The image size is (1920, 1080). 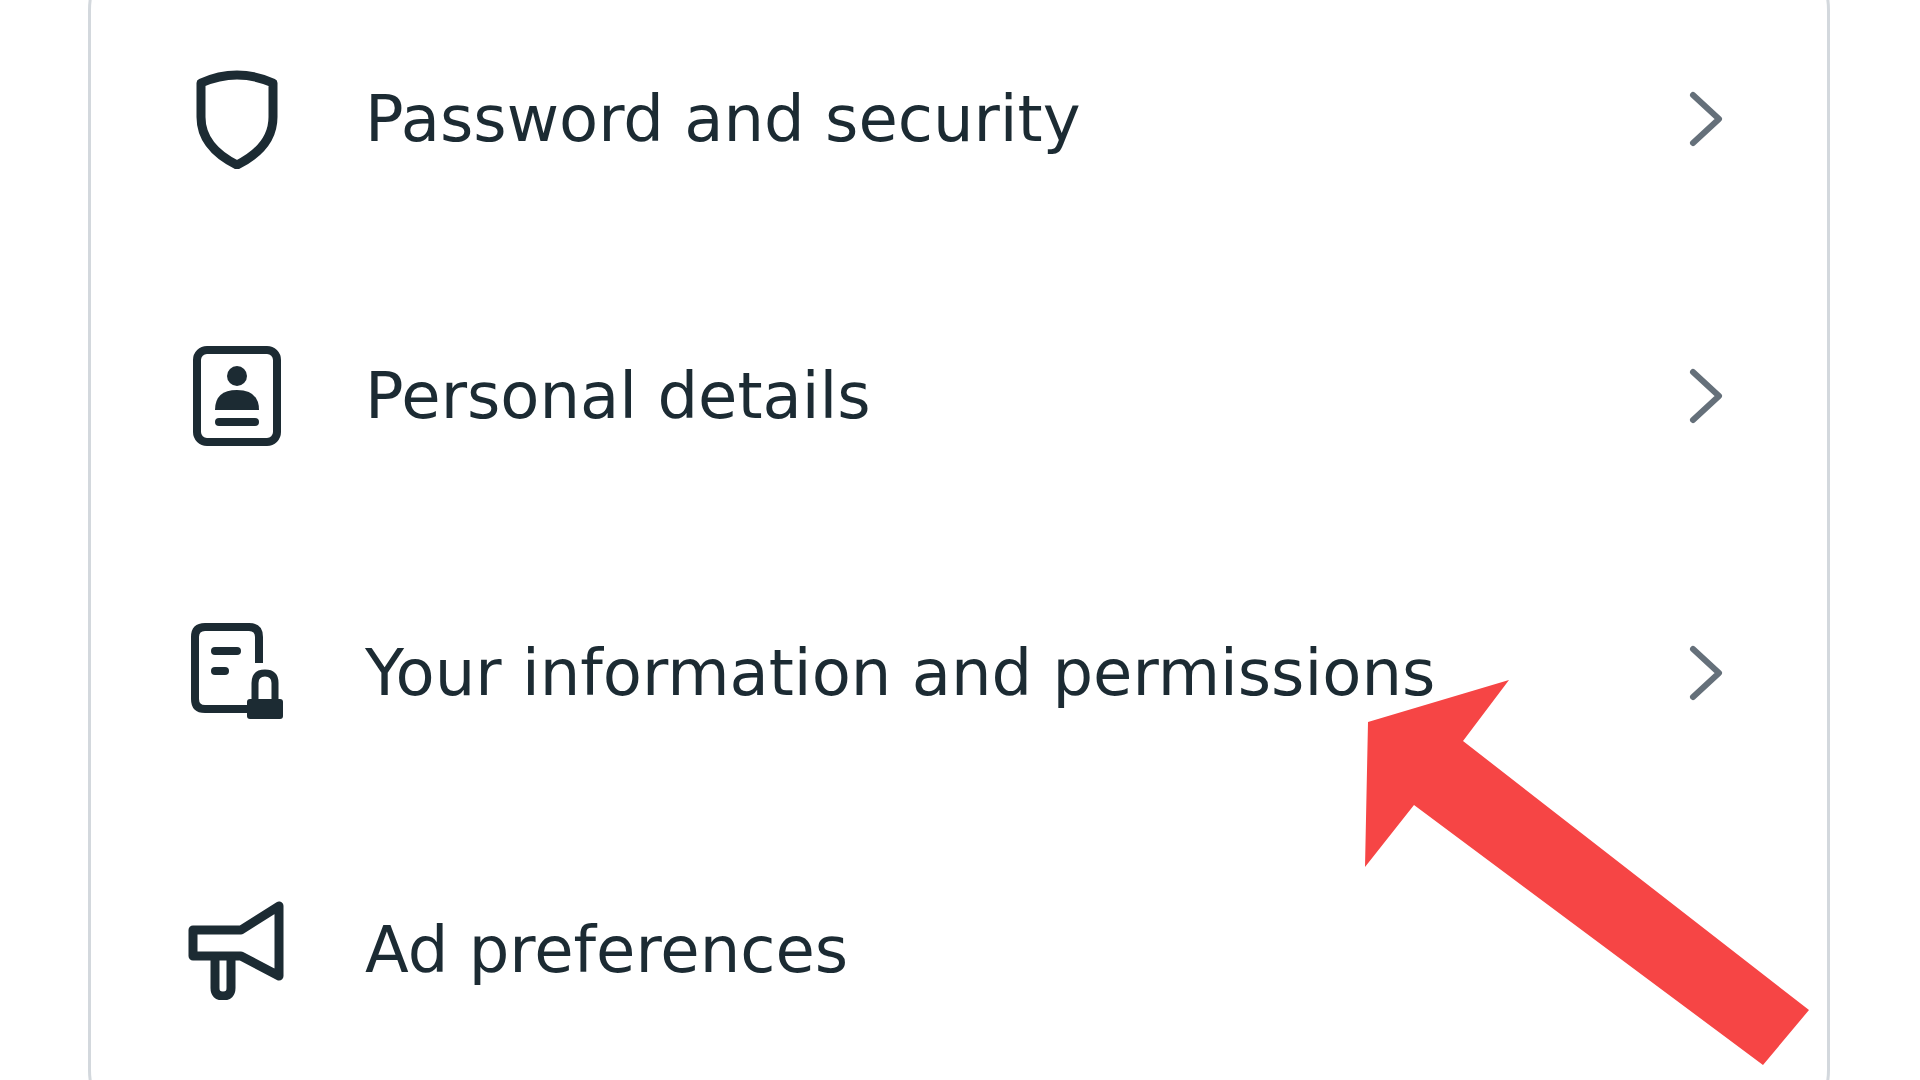 I want to click on menu-item-label: Personal details, so click(x=618, y=395).